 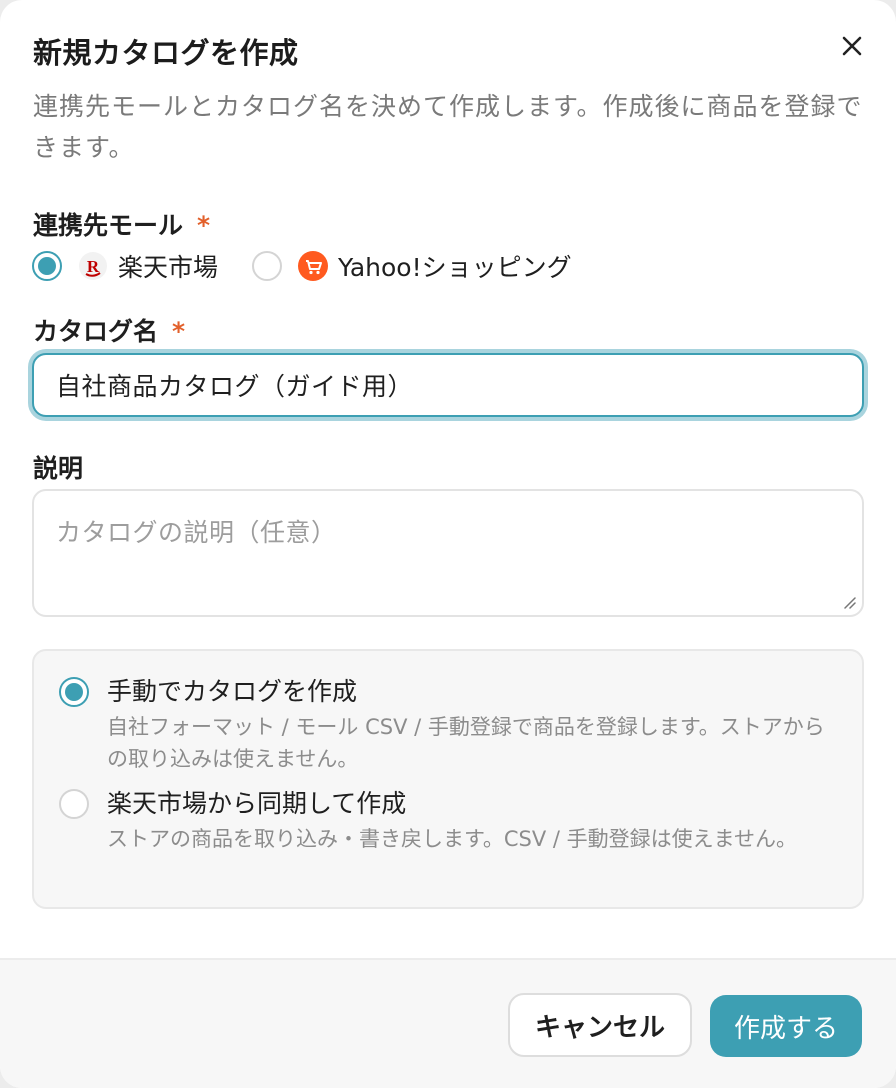 I want to click on mode-radio-sync, so click(x=74, y=804).